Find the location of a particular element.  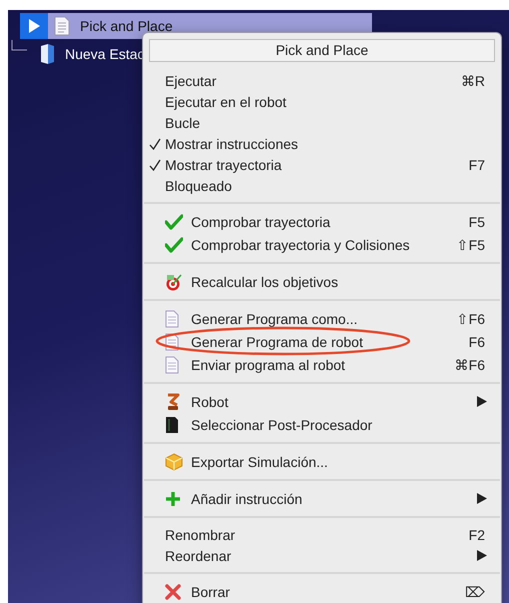

menu-item: Bucle is located at coordinates (322, 122).